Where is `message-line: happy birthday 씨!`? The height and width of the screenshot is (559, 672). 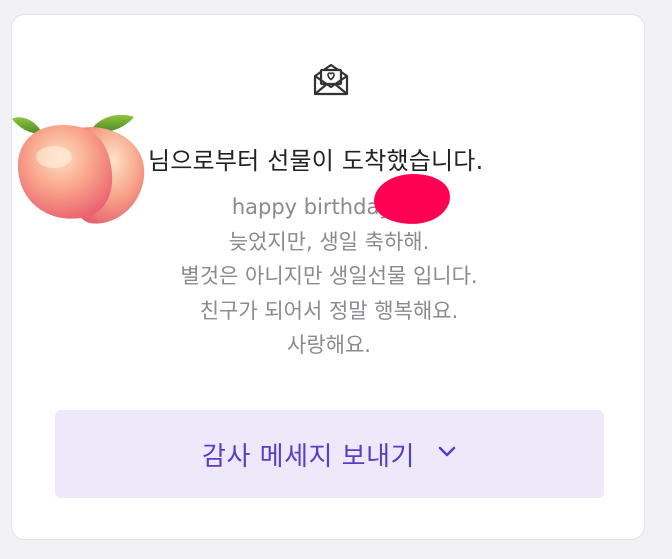
message-line: happy birthday 씨! is located at coordinates (329, 207).